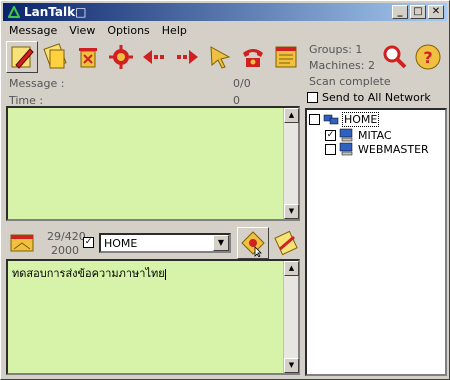 Image resolution: width=450 pixels, height=380 pixels. I want to click on send-all-checkbox: Send to All Network, so click(369, 97).